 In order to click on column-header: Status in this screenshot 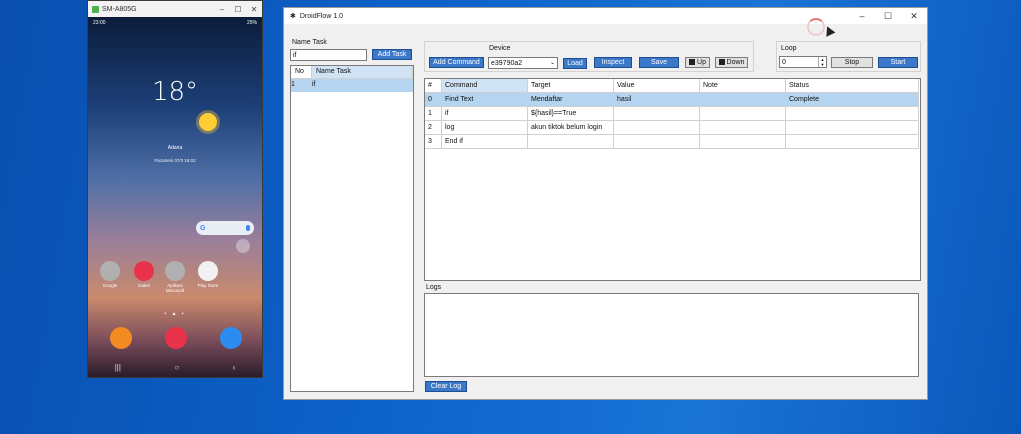, I will do `click(852, 86)`.